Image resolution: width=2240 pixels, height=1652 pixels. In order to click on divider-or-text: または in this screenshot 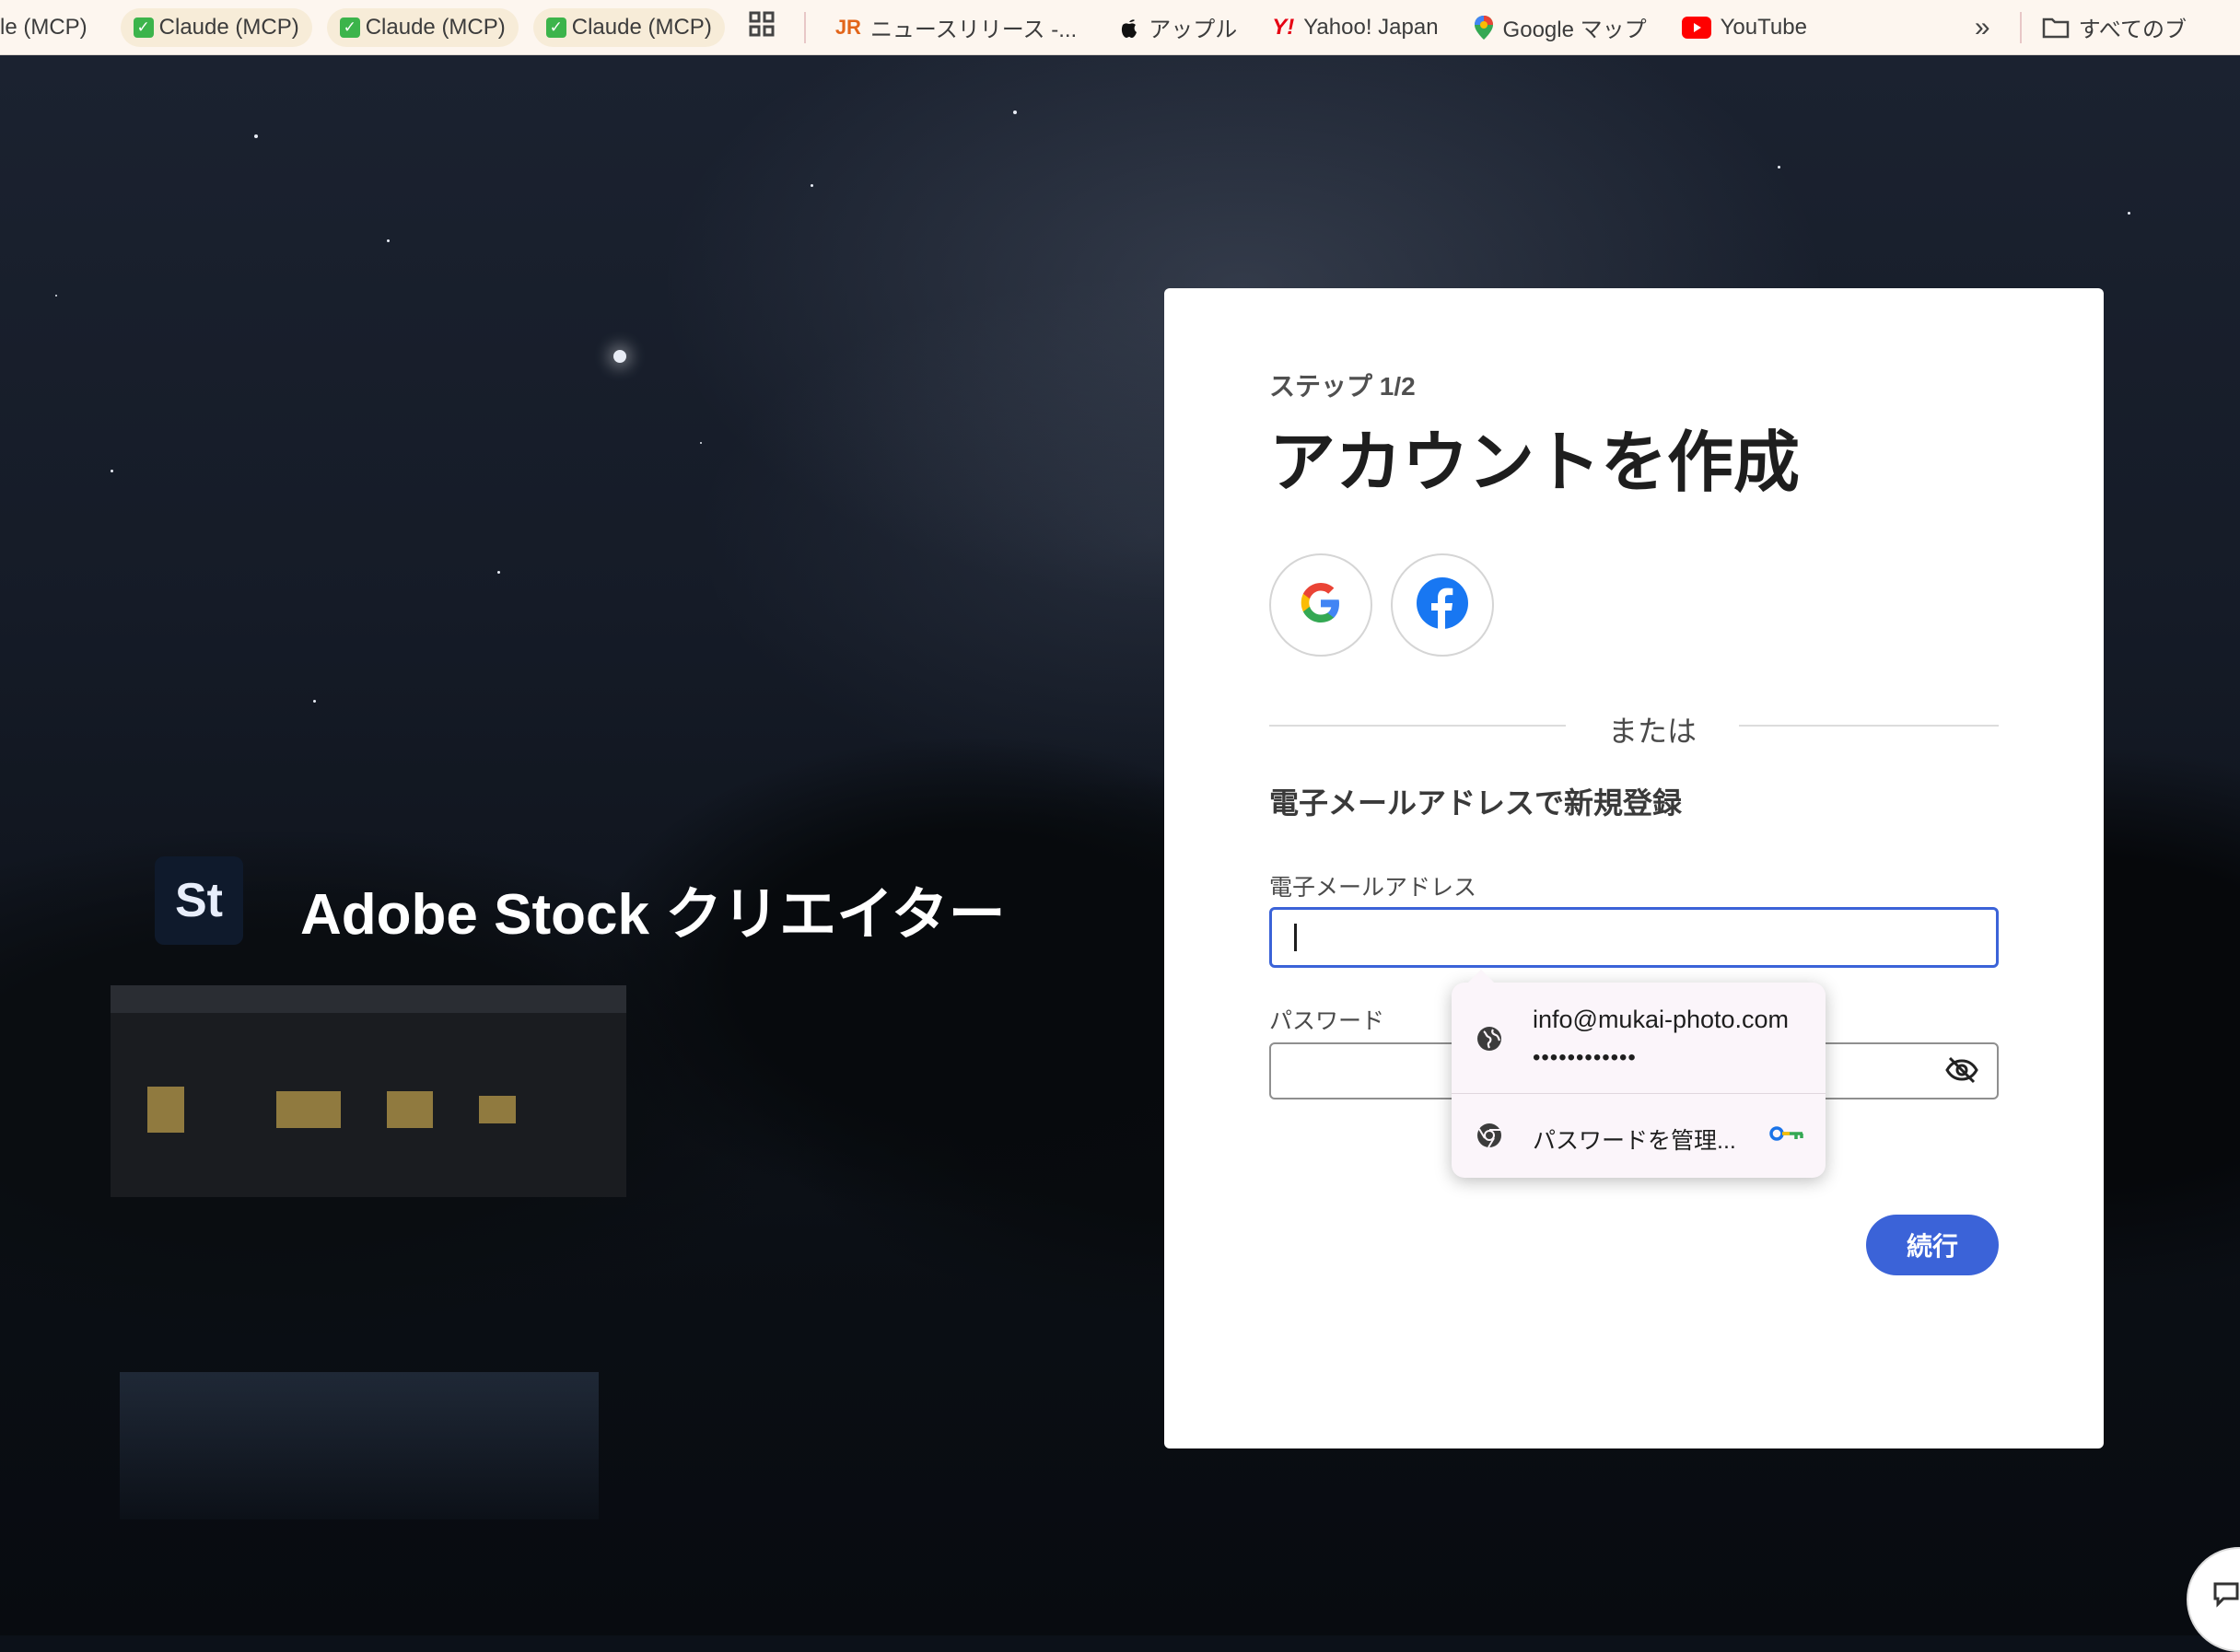, I will do `click(1652, 731)`.